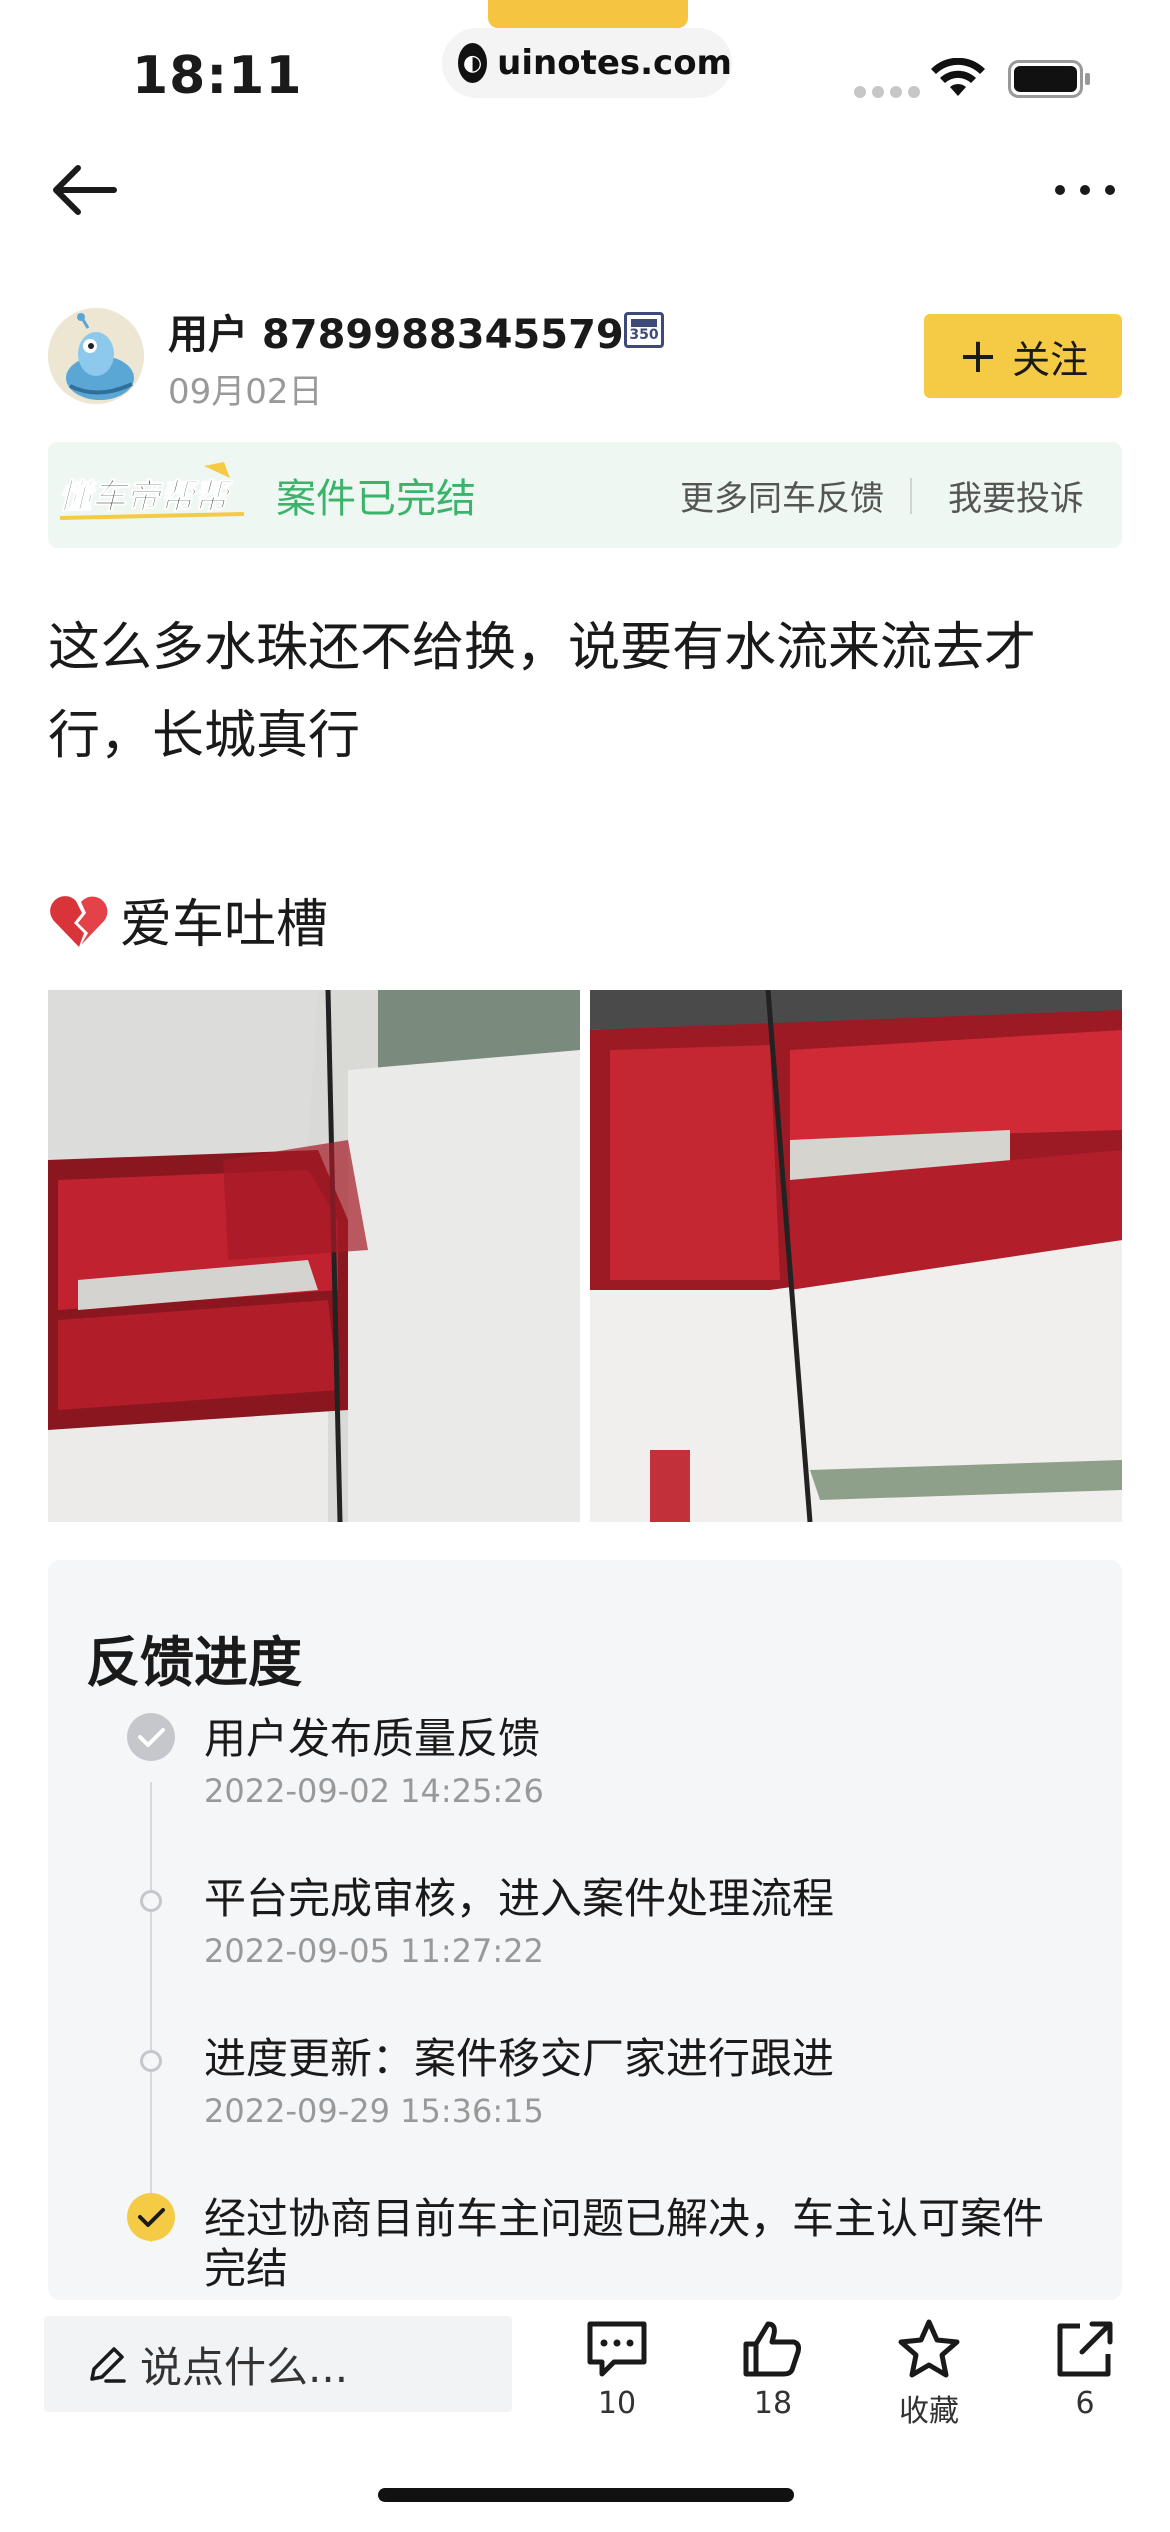 This screenshot has width=1170, height=2532. I want to click on complain-link: 我要投诉, so click(1016, 495).